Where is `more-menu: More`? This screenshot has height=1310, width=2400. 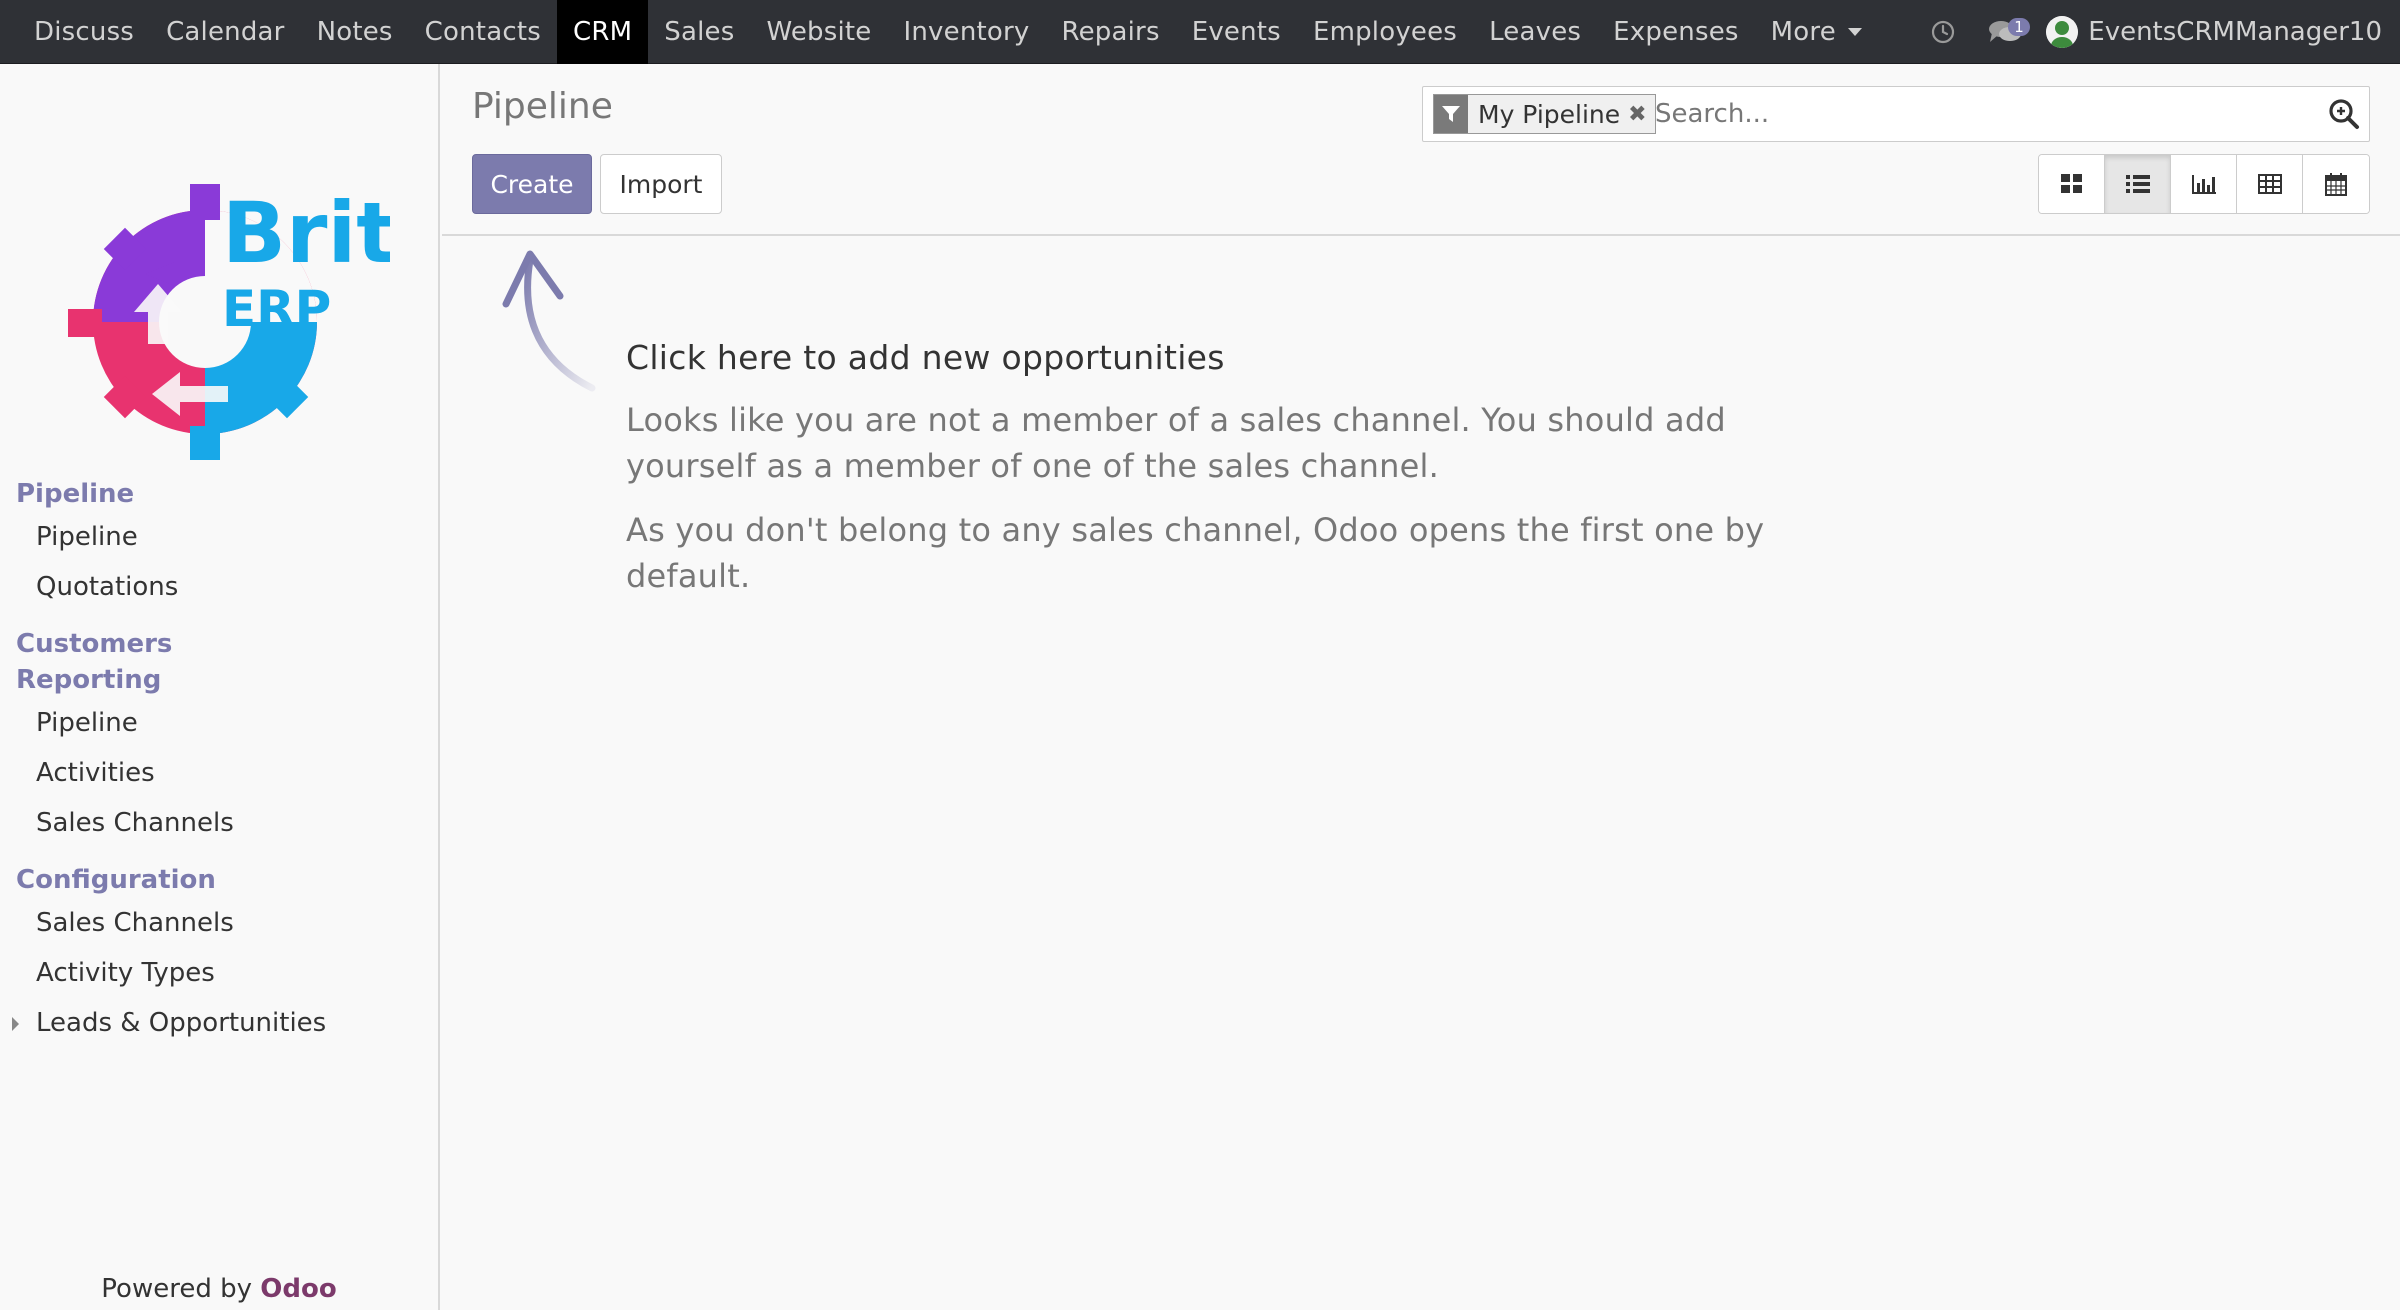
more-menu: More is located at coordinates (1816, 32).